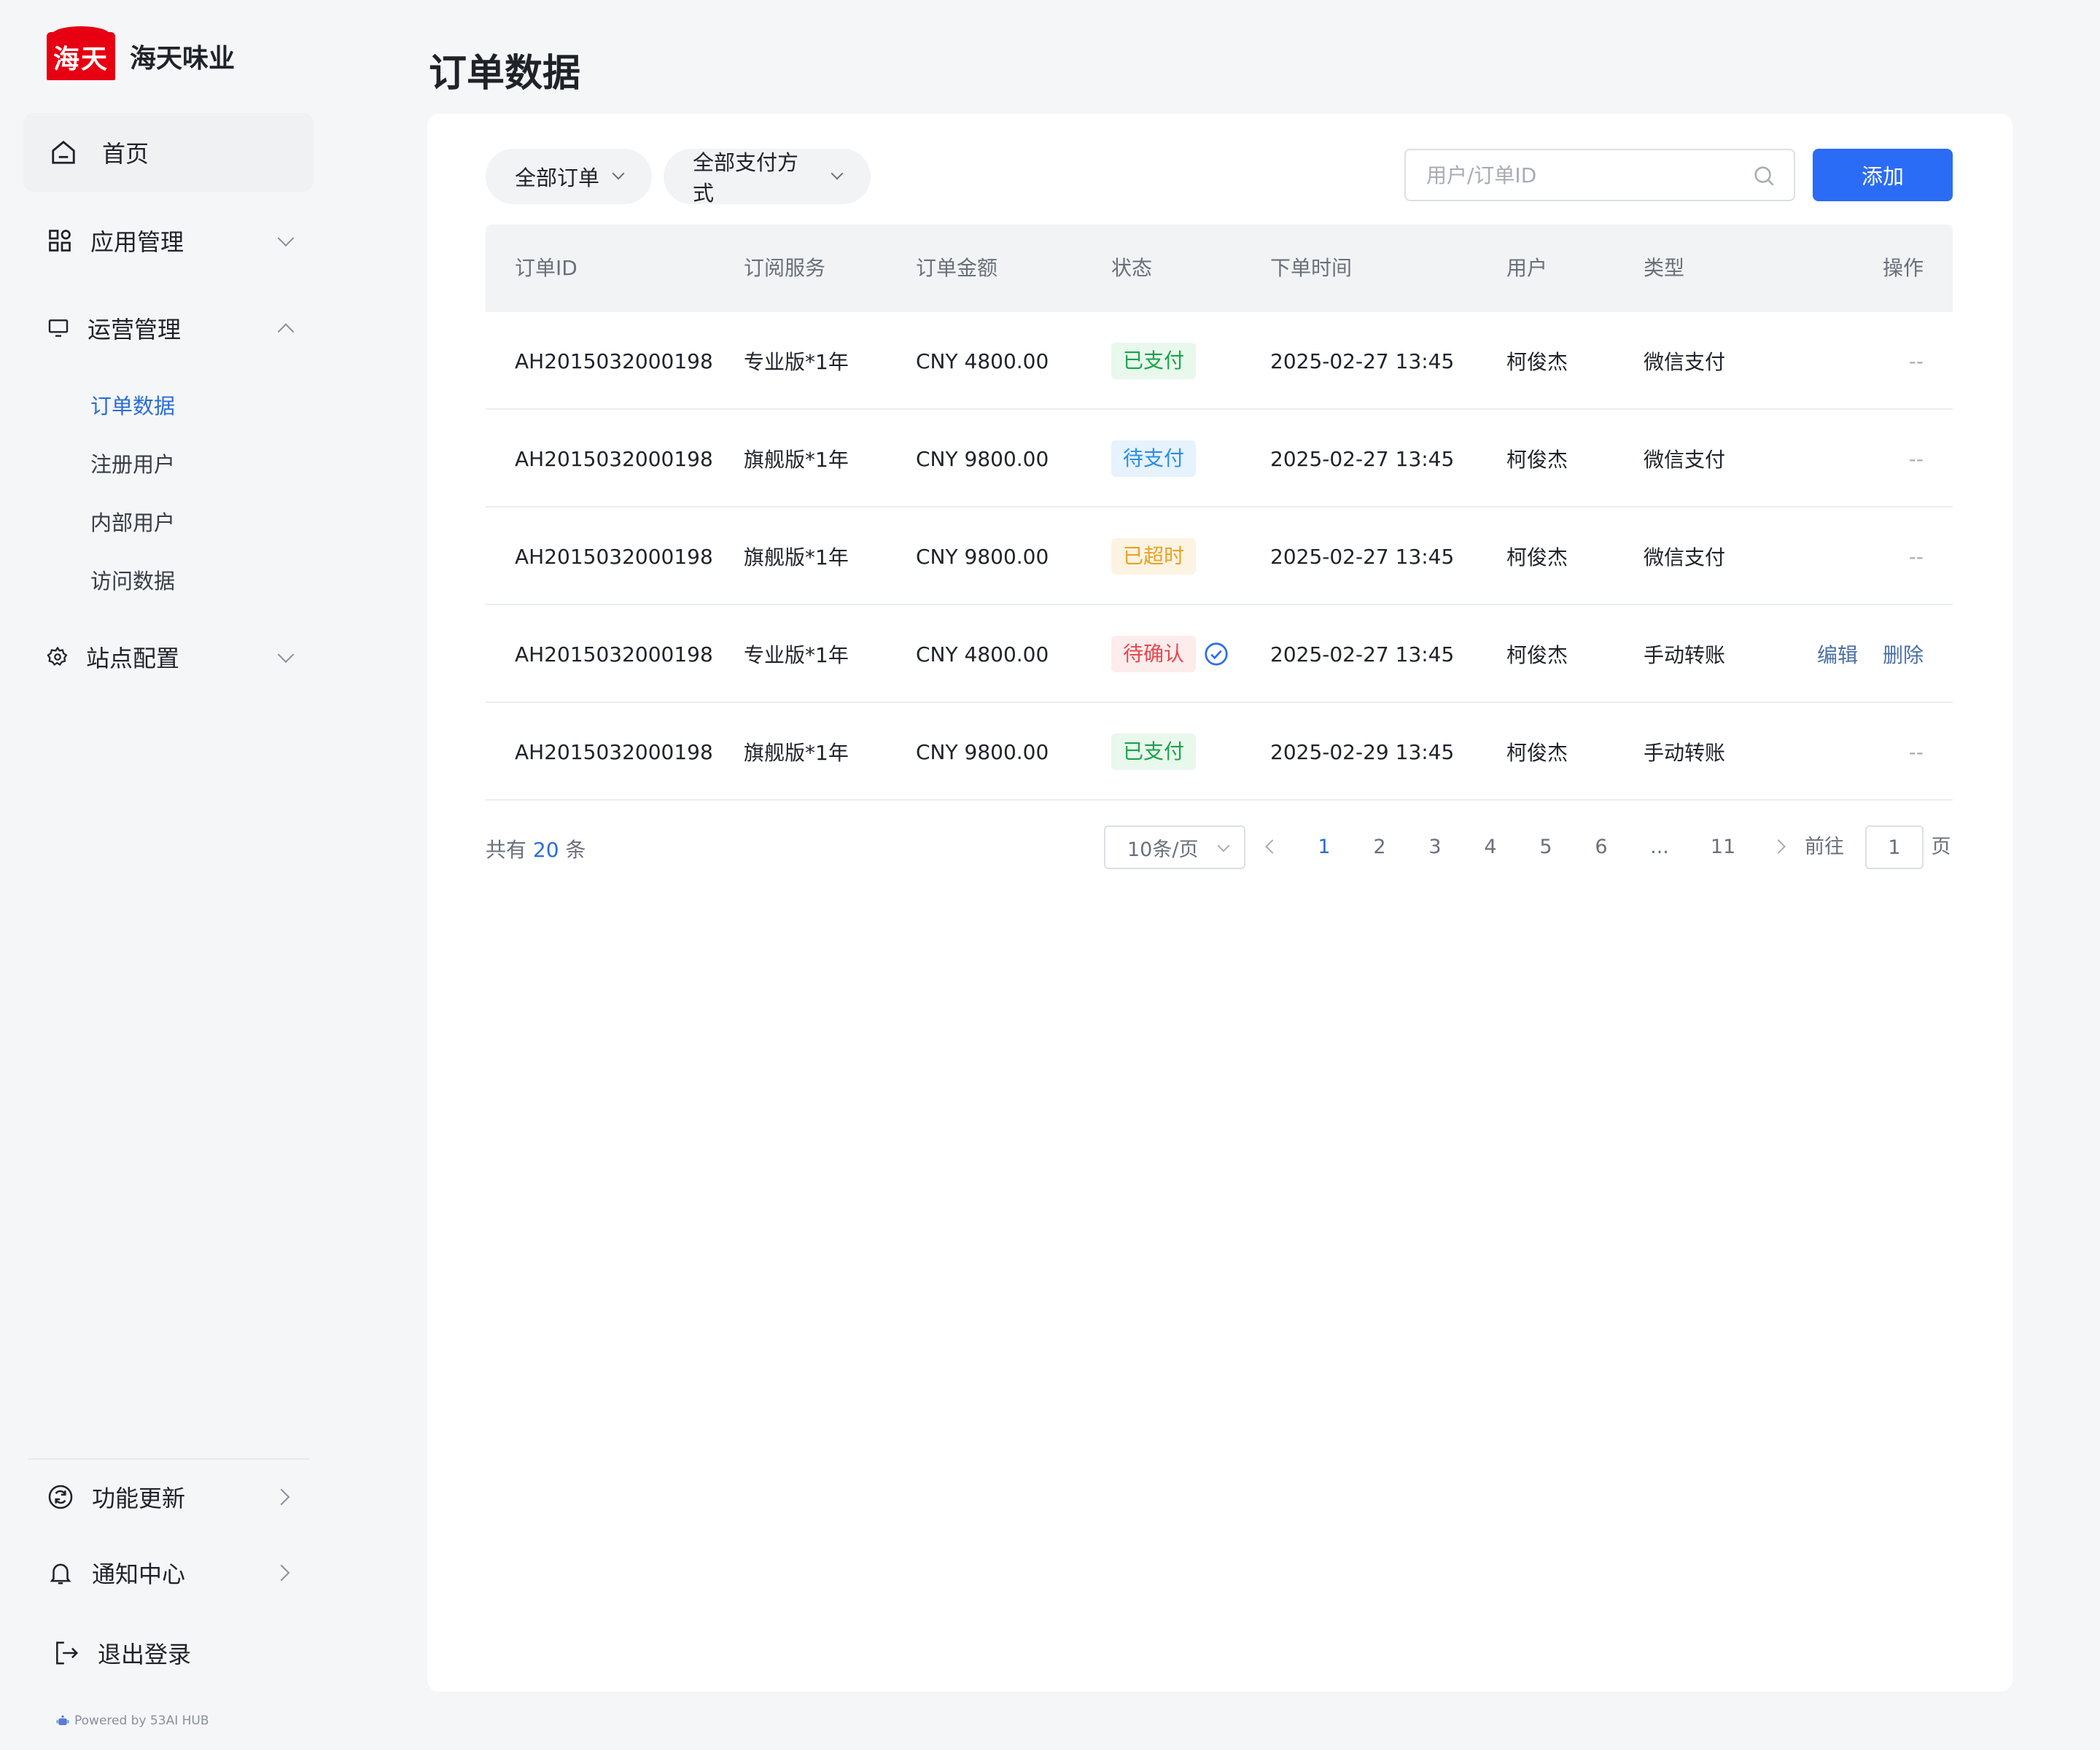 This screenshot has width=2100, height=1750. Describe the element at coordinates (63, 152) in the screenshot. I see `home-icon` at that location.